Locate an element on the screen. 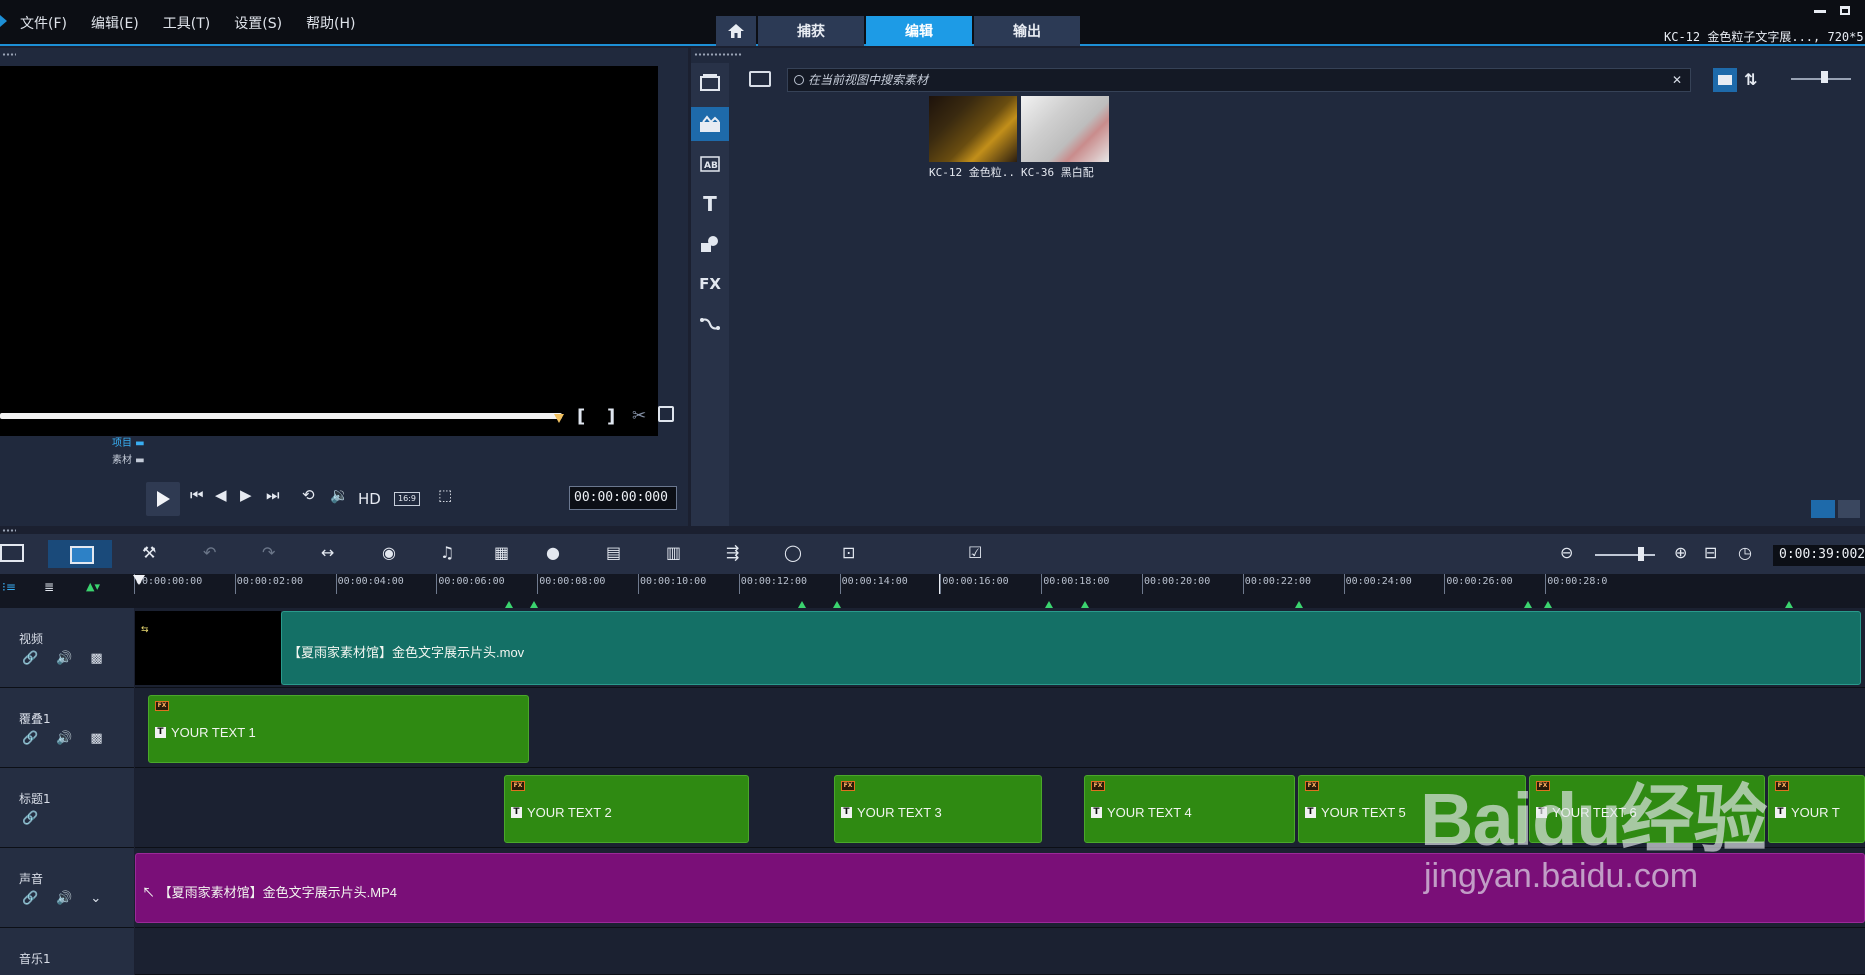  menu-tools: 工具(T) is located at coordinates (186, 23).